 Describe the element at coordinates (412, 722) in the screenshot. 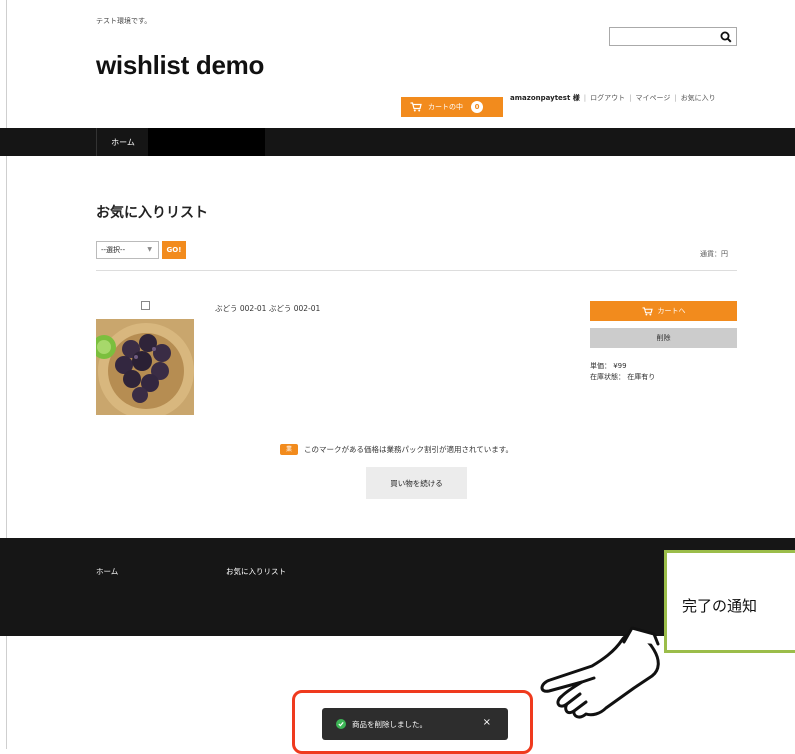

I see `toast-highlight-box` at that location.